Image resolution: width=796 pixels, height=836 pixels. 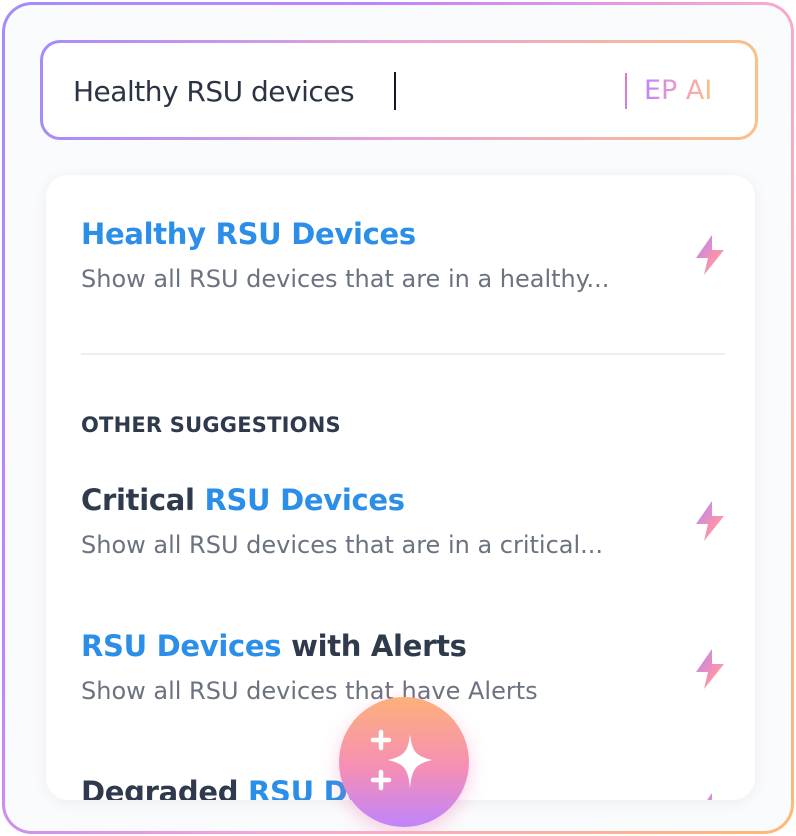 What do you see at coordinates (678, 91) in the screenshot?
I see `ai-brand-label: EP AI` at bounding box center [678, 91].